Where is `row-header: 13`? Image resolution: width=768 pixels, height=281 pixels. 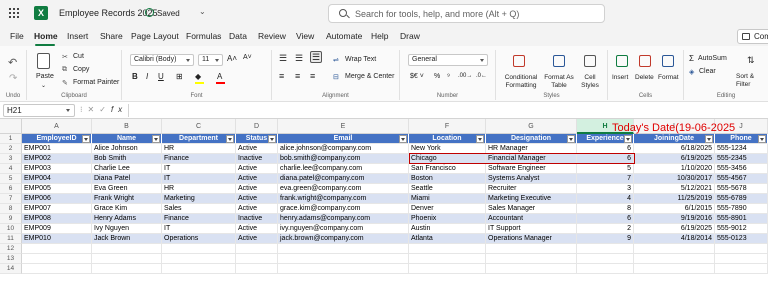
row-header: 13 is located at coordinates (11, 259).